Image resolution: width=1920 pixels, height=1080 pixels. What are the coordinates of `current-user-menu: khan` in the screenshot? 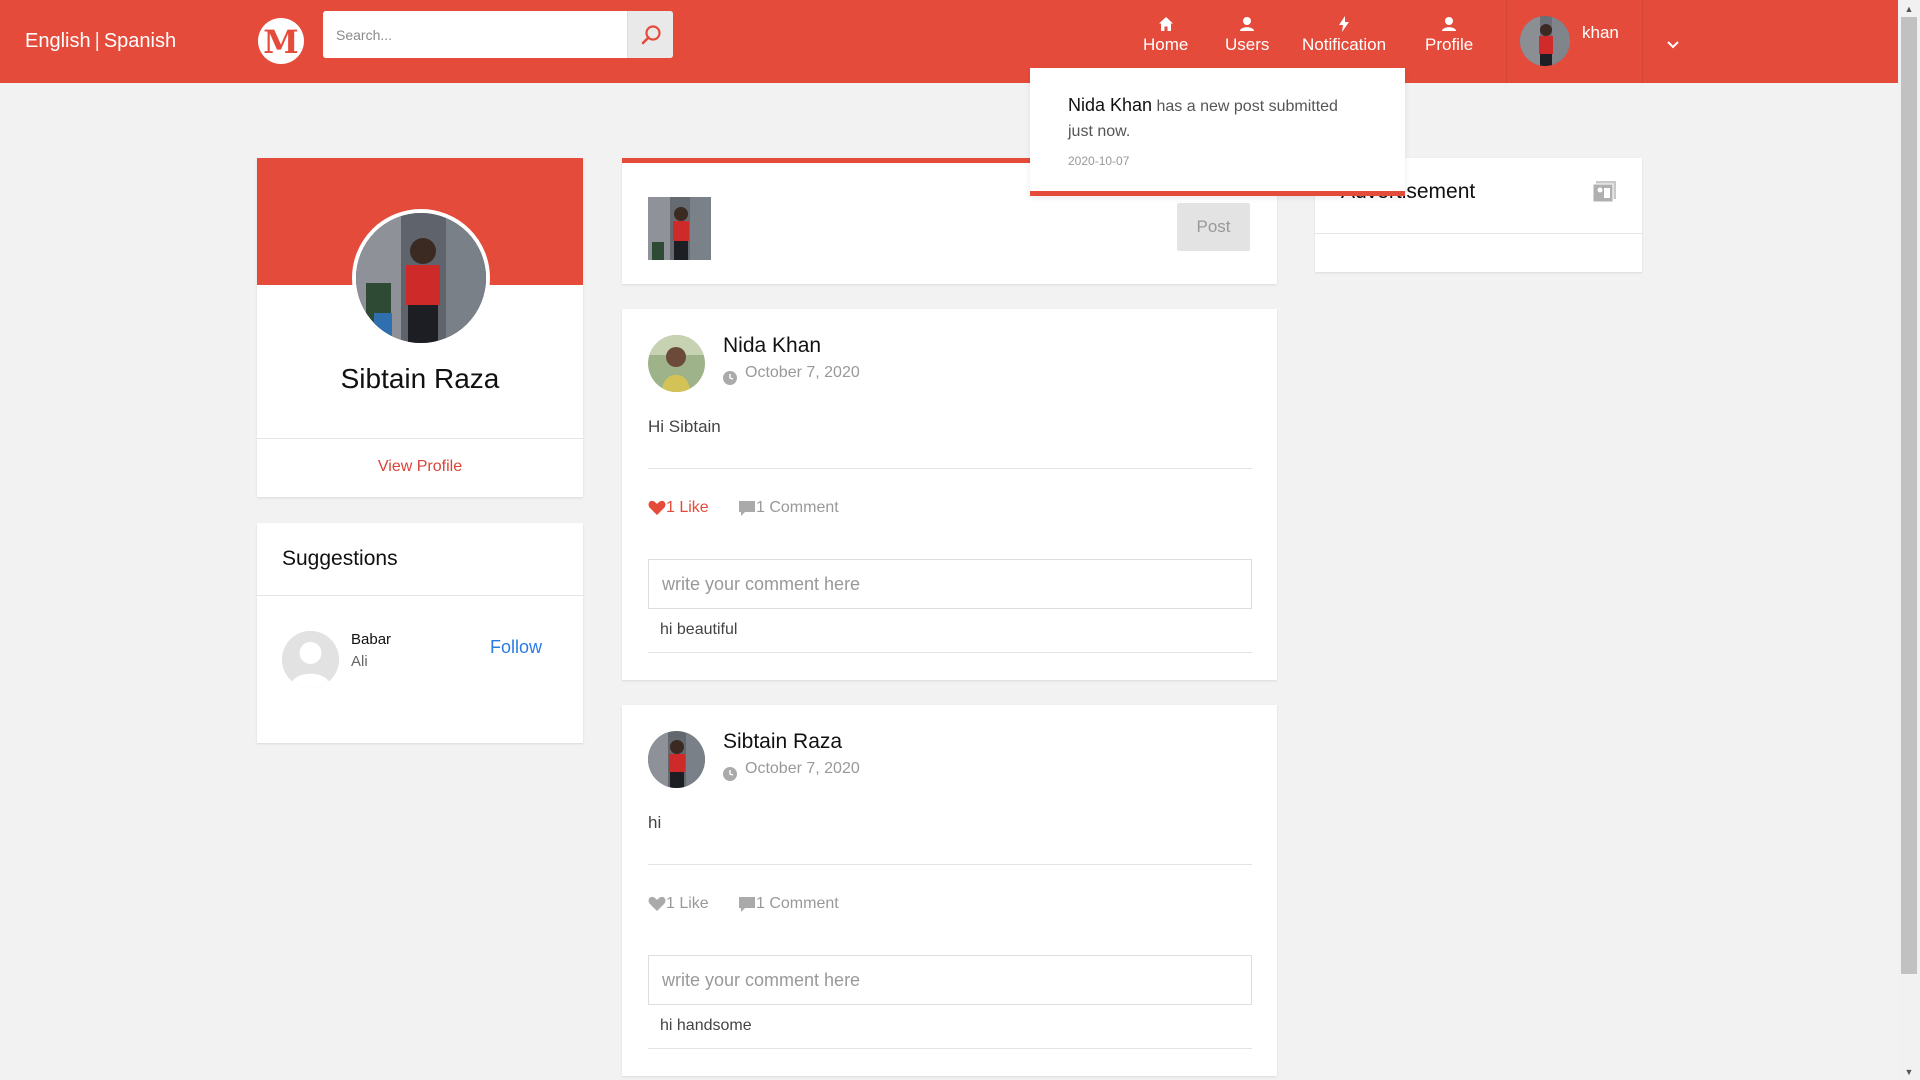 It's located at (1569, 41).